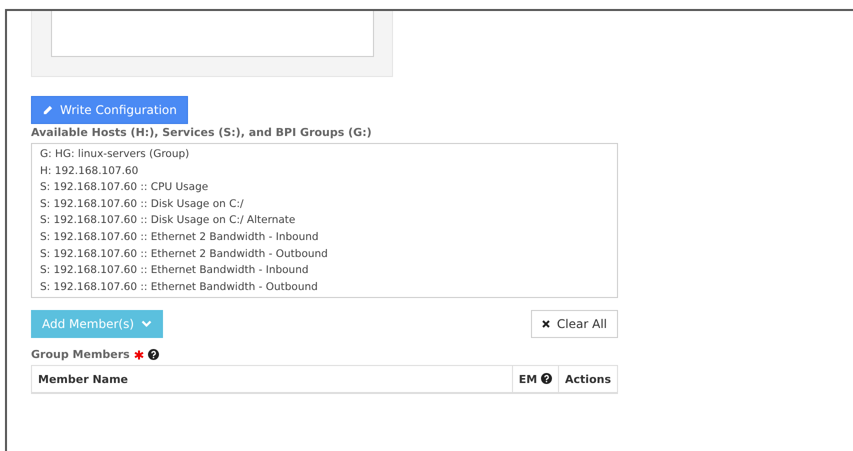 The image size is (853, 451). I want to click on list-item: H: 192.168.107.60, so click(324, 171).